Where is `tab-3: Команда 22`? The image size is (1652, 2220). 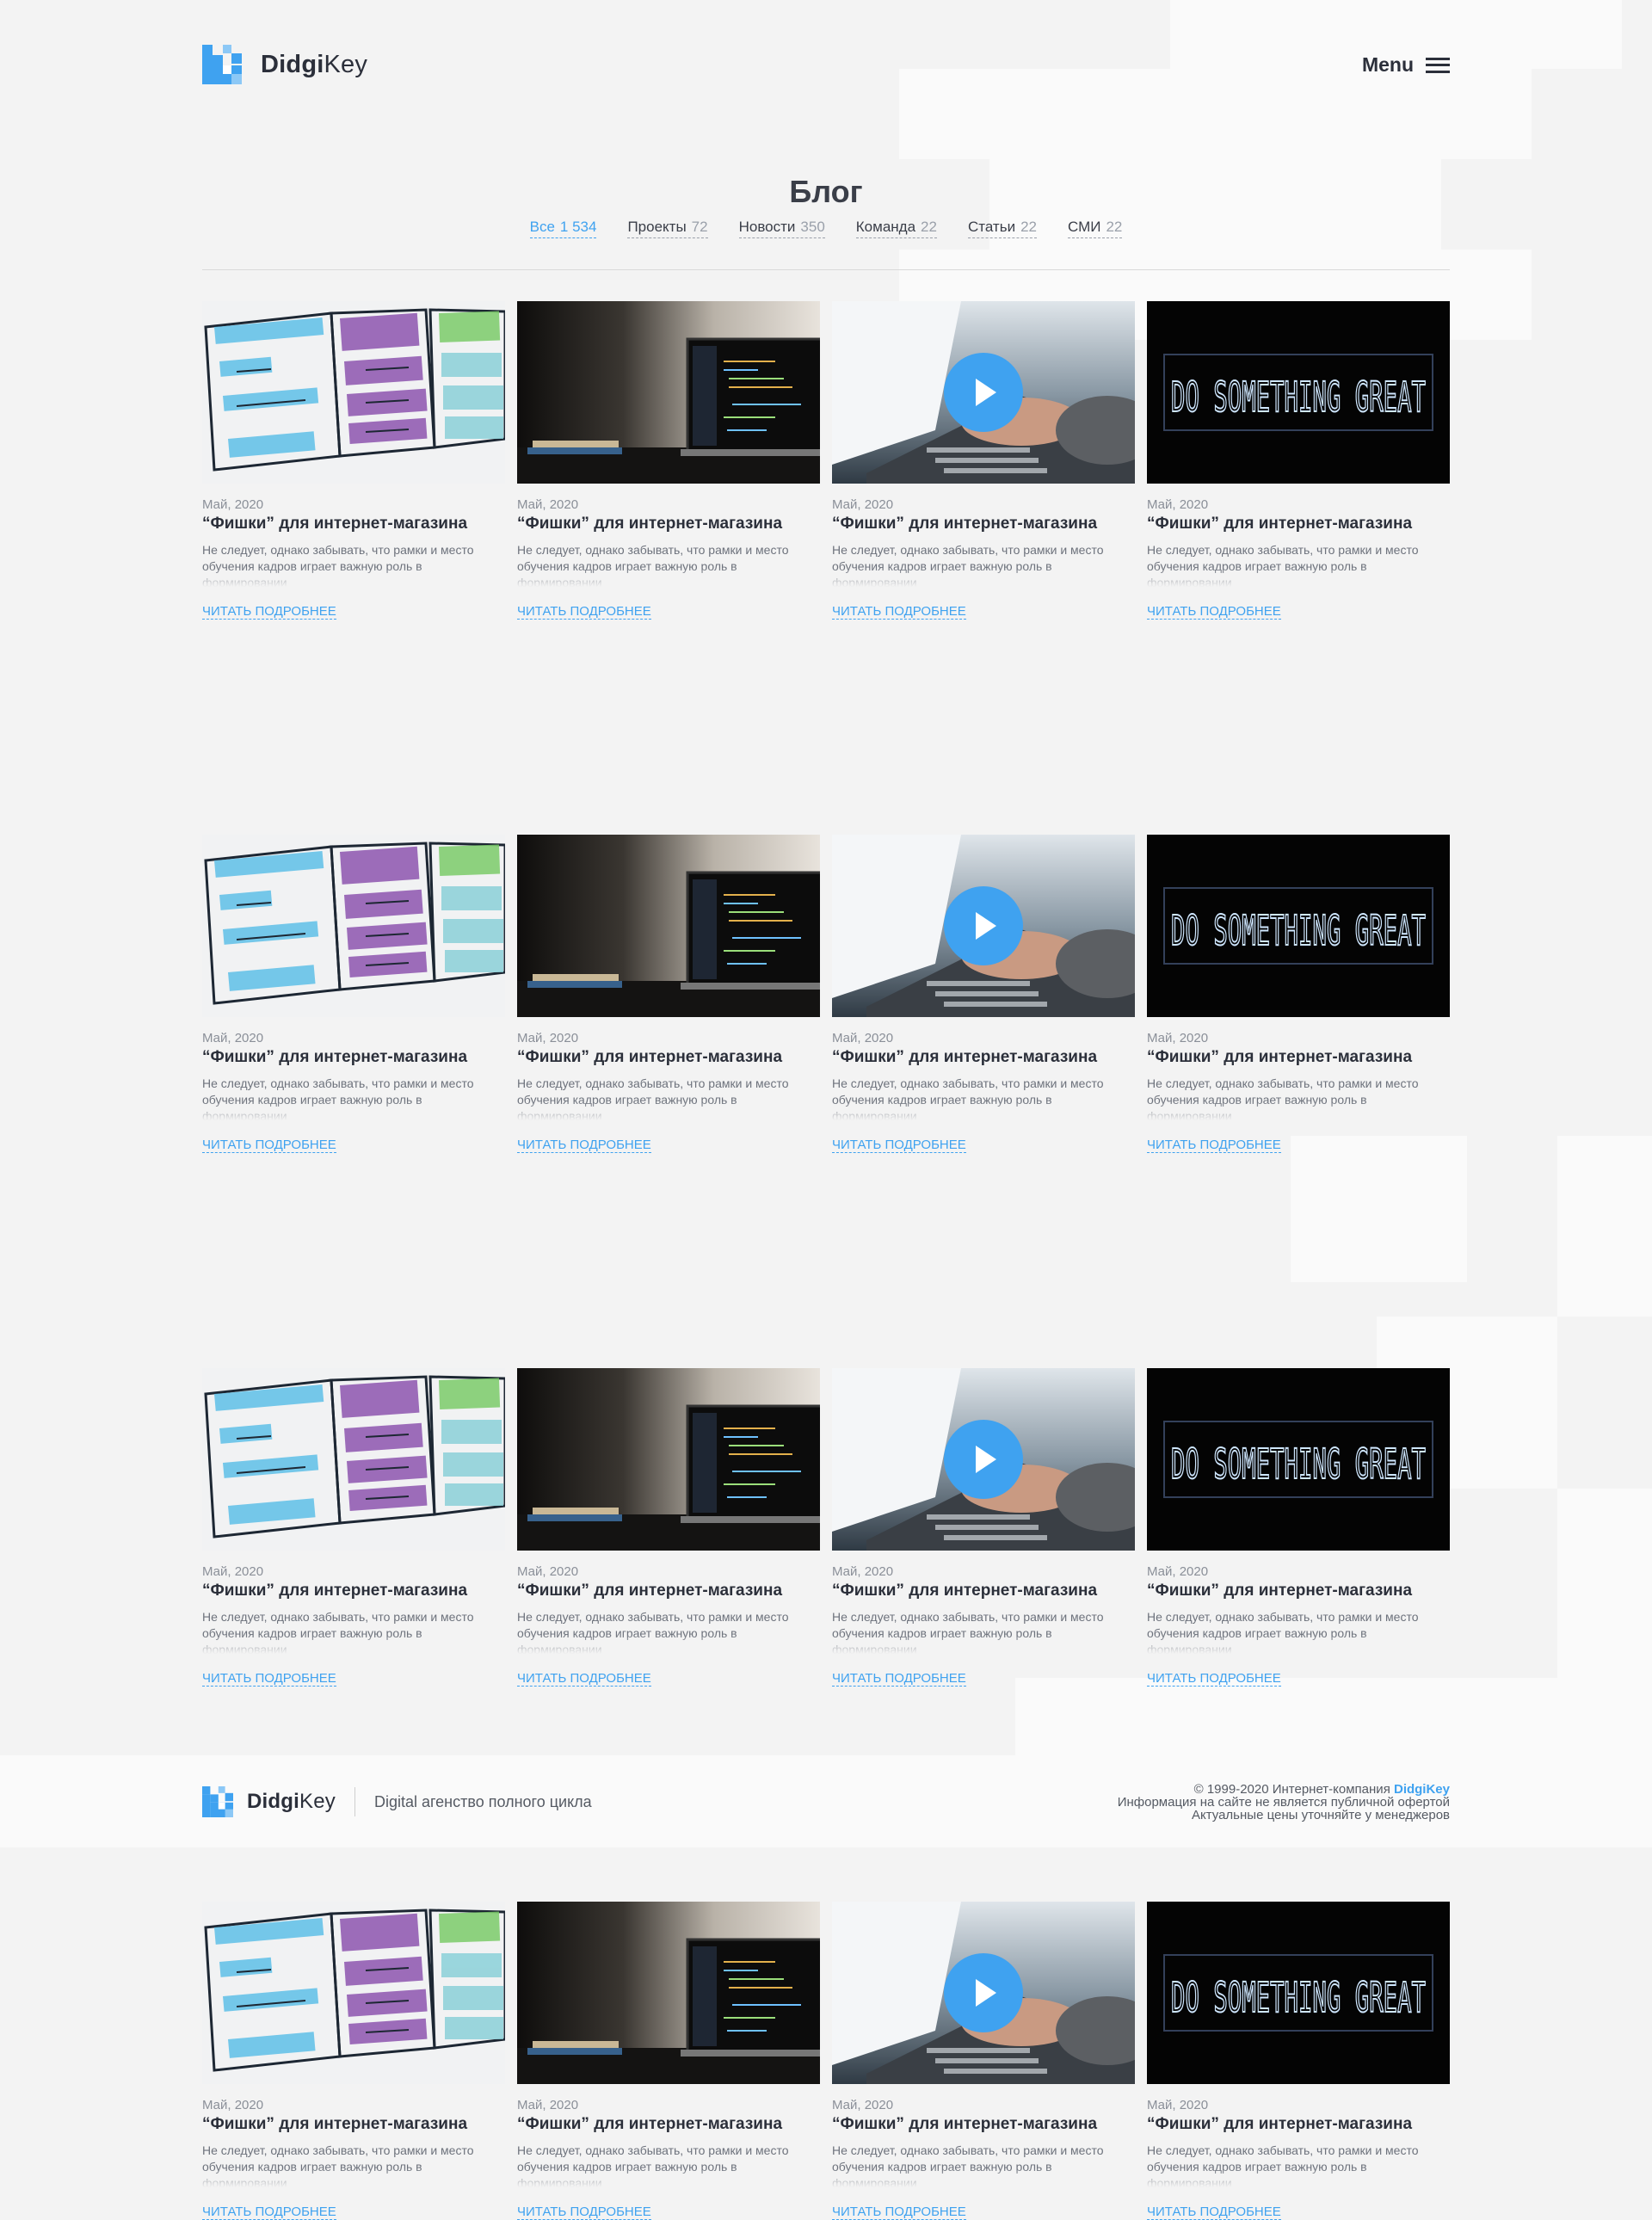
tab-3: Команда 22 is located at coordinates (896, 228).